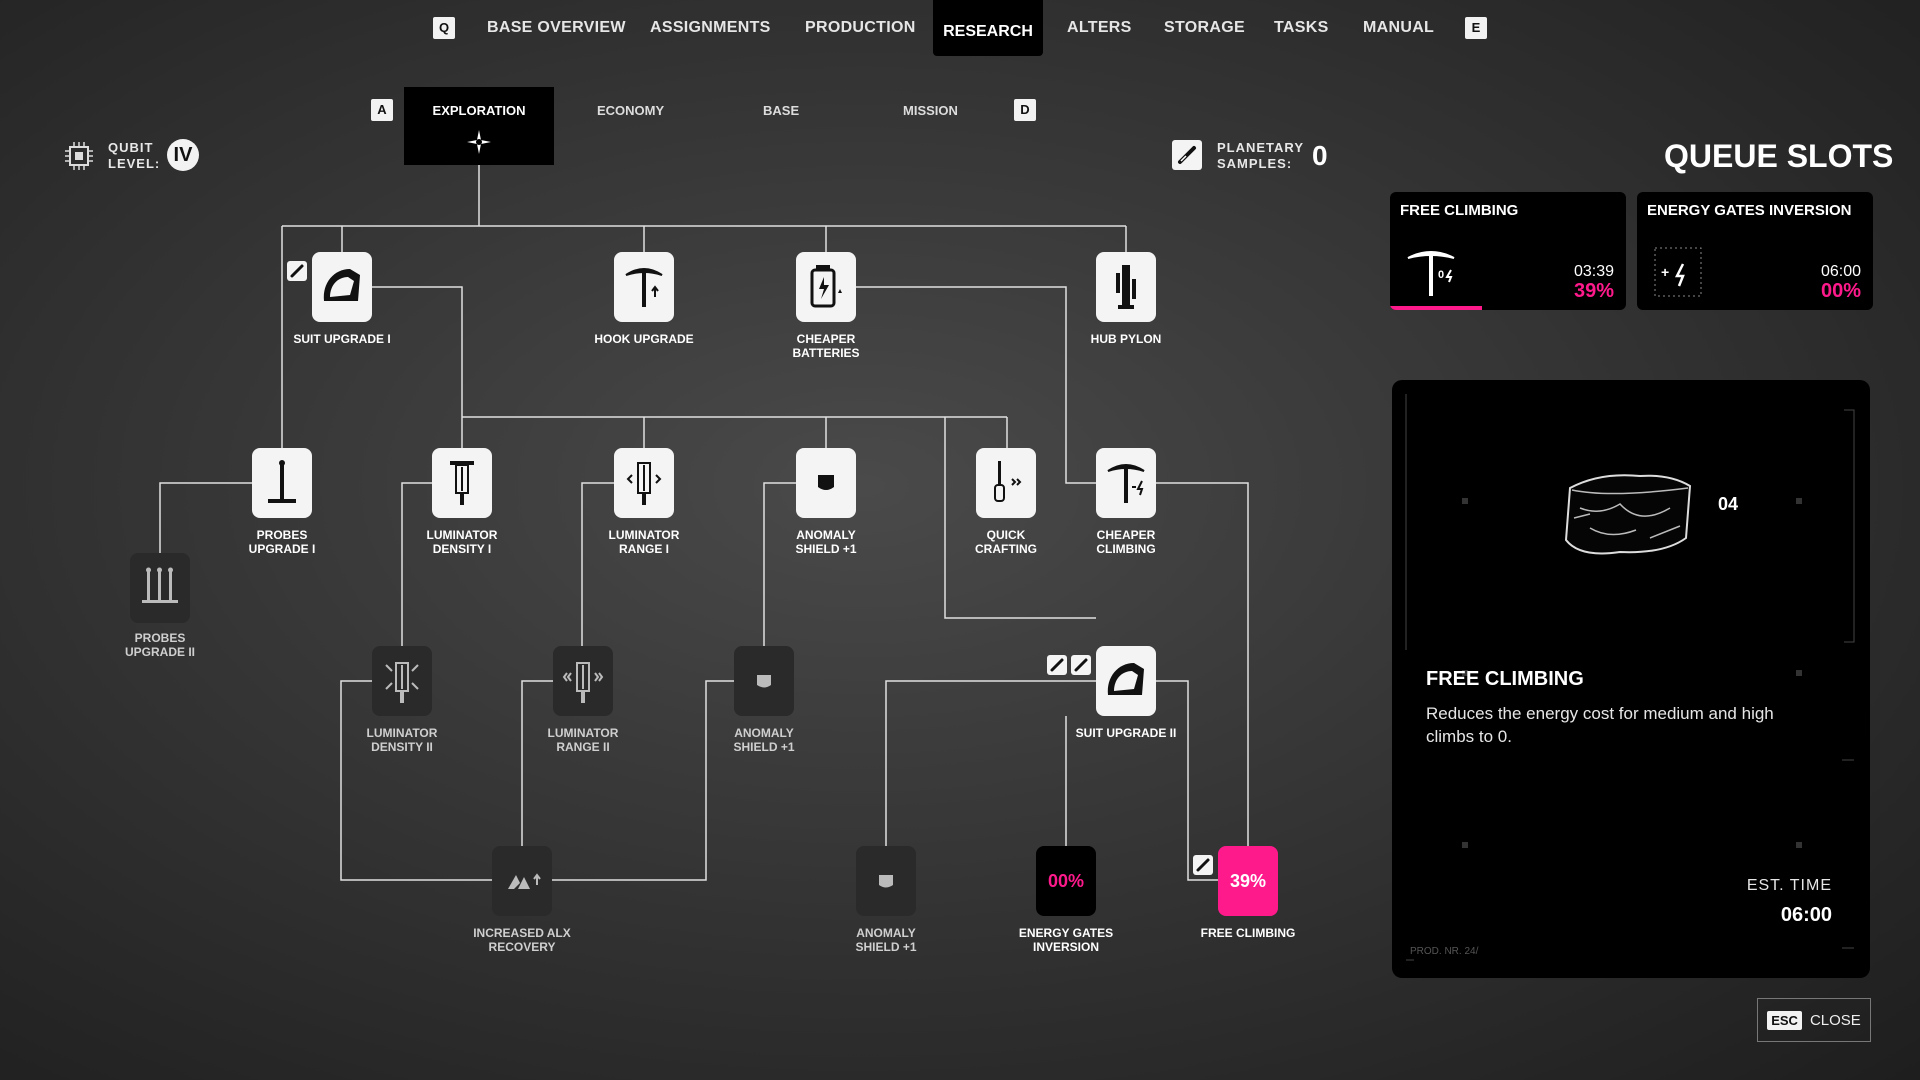  Describe the element at coordinates (522, 933) in the screenshot. I see `label-increased-alx-a: INCREASED ALX` at that location.